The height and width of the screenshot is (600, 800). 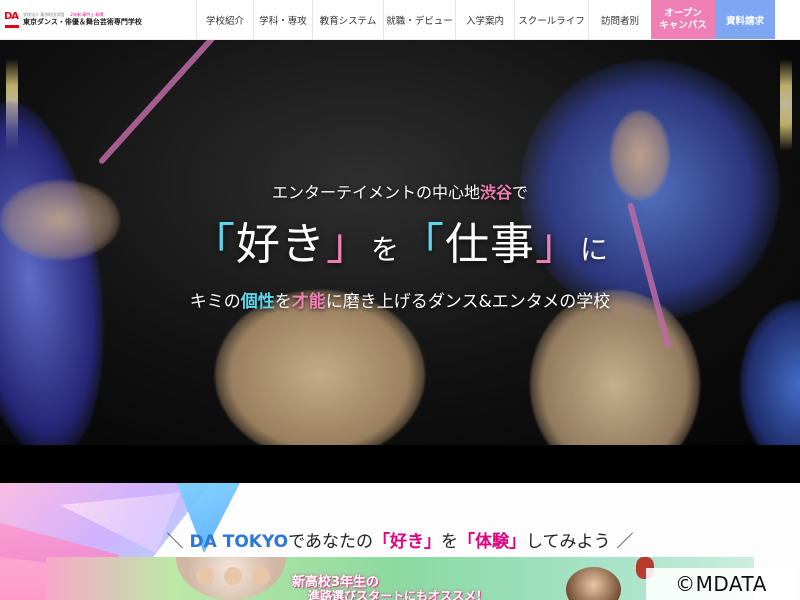 What do you see at coordinates (568, 542) in the screenshot?
I see `slogan-text-3: してみよう` at bounding box center [568, 542].